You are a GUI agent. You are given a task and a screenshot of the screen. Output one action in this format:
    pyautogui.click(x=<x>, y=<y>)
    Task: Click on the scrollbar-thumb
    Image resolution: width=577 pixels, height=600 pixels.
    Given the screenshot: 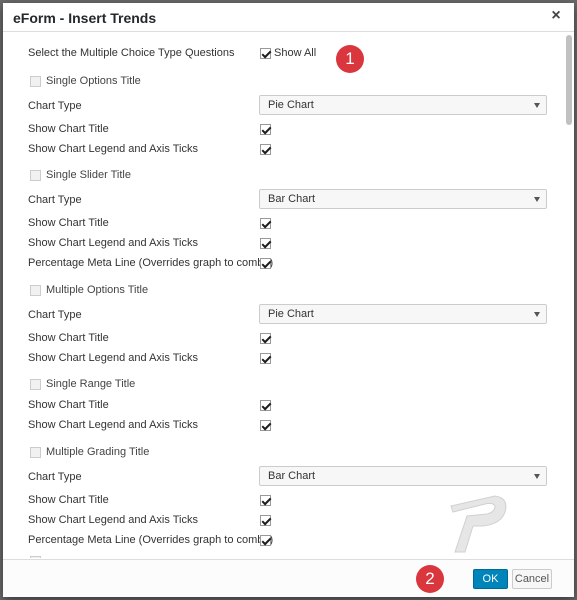 What is the action you would take?
    pyautogui.click(x=569, y=80)
    